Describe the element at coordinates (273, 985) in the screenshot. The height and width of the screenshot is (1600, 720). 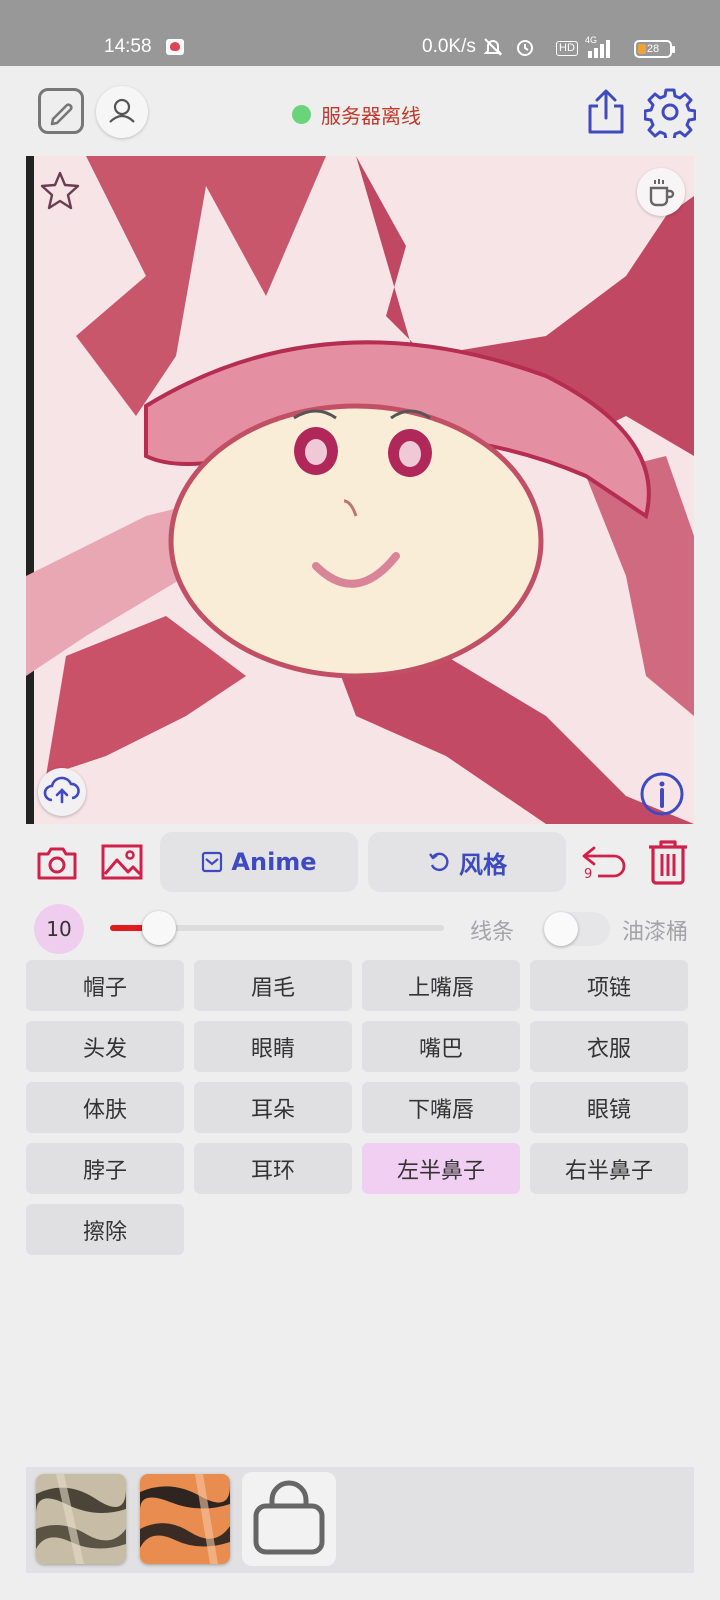
I see `face-part-button: 眉毛` at that location.